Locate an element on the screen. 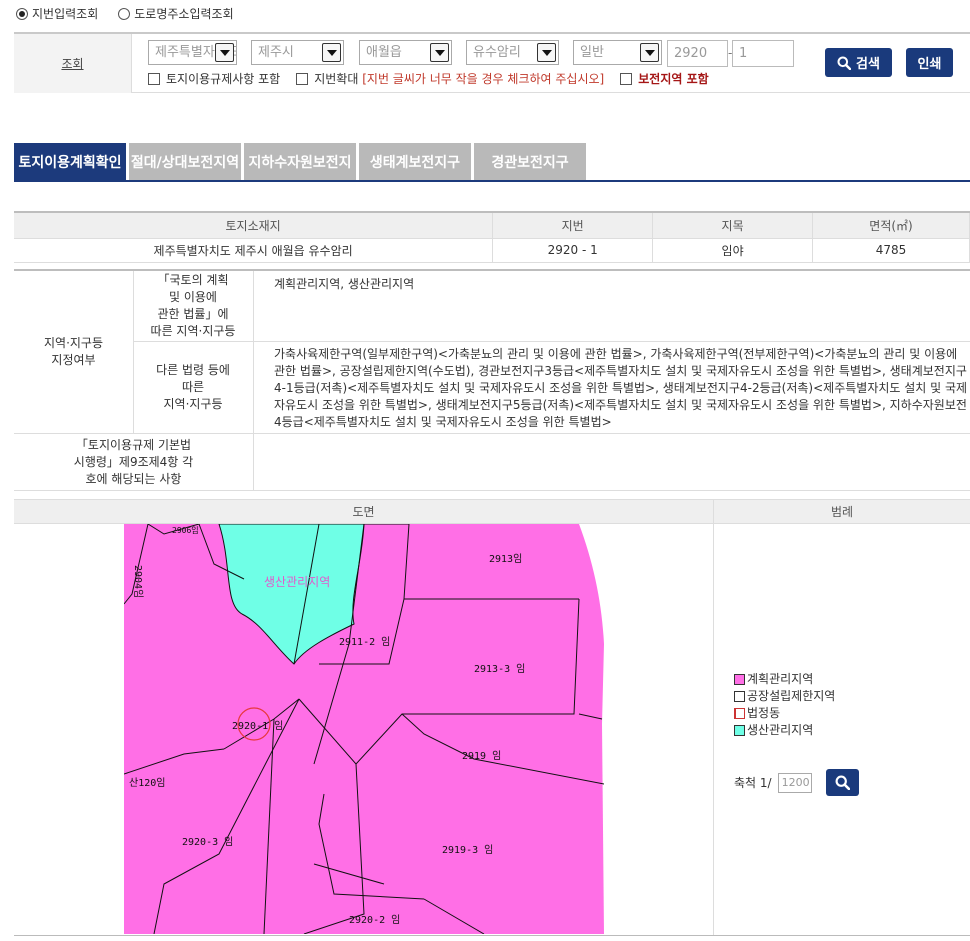 The image size is (970, 941). legend-label: 계획관리지역 is located at coordinates (780, 679).